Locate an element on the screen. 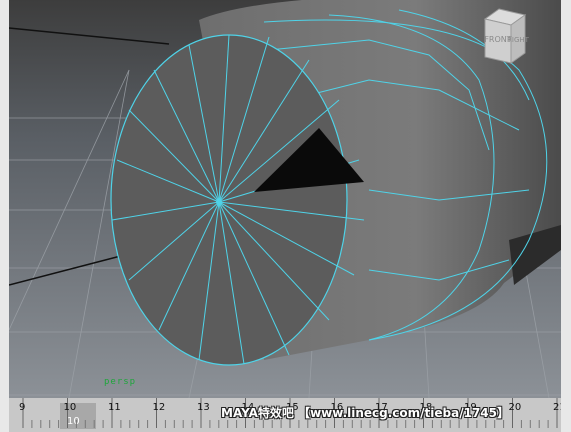  timeline-tick-label: 11 is located at coordinates (114, 407).